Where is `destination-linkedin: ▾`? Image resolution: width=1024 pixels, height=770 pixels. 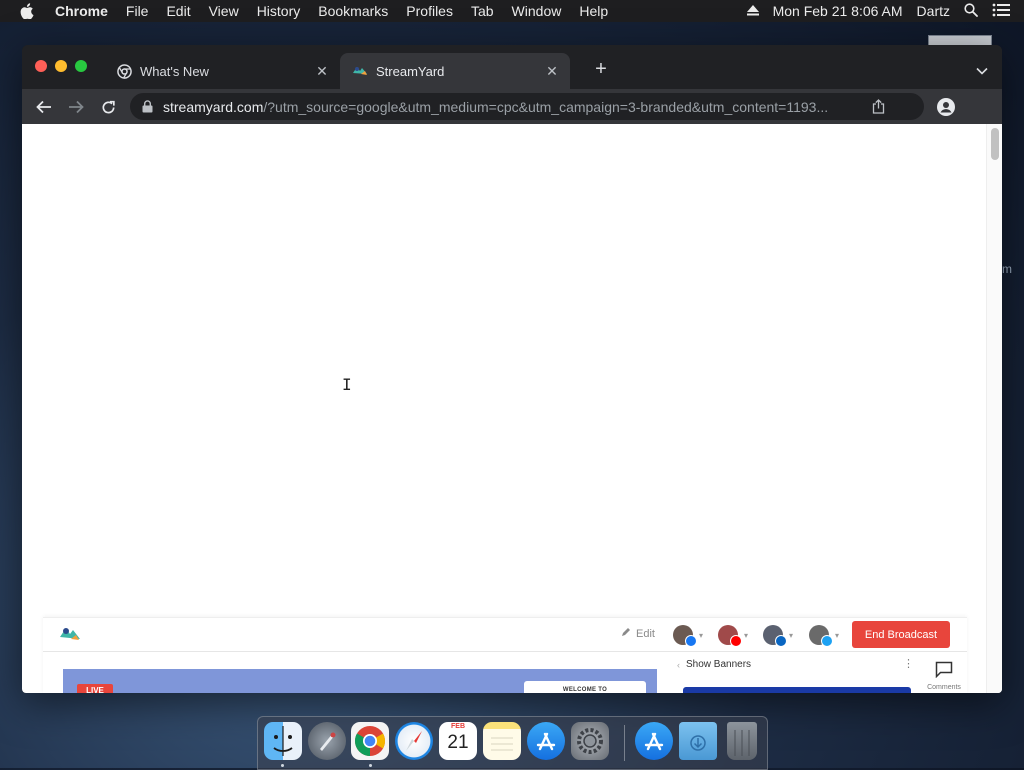 destination-linkedin: ▾ is located at coordinates (780, 635).